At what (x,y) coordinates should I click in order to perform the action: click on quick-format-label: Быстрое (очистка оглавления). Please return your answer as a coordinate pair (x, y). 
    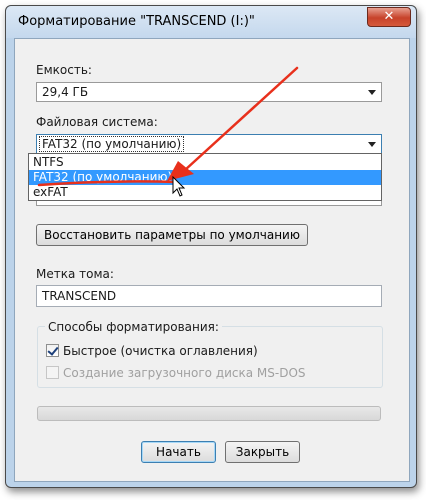
    Looking at the image, I should click on (160, 351).